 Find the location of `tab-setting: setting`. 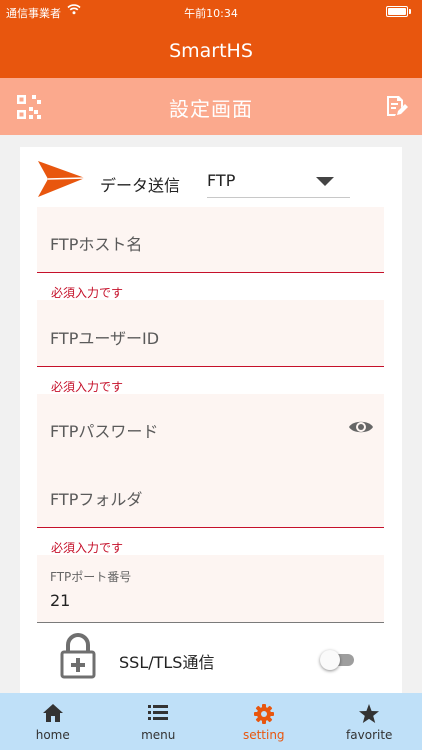

tab-setting: setting is located at coordinates (264, 721).